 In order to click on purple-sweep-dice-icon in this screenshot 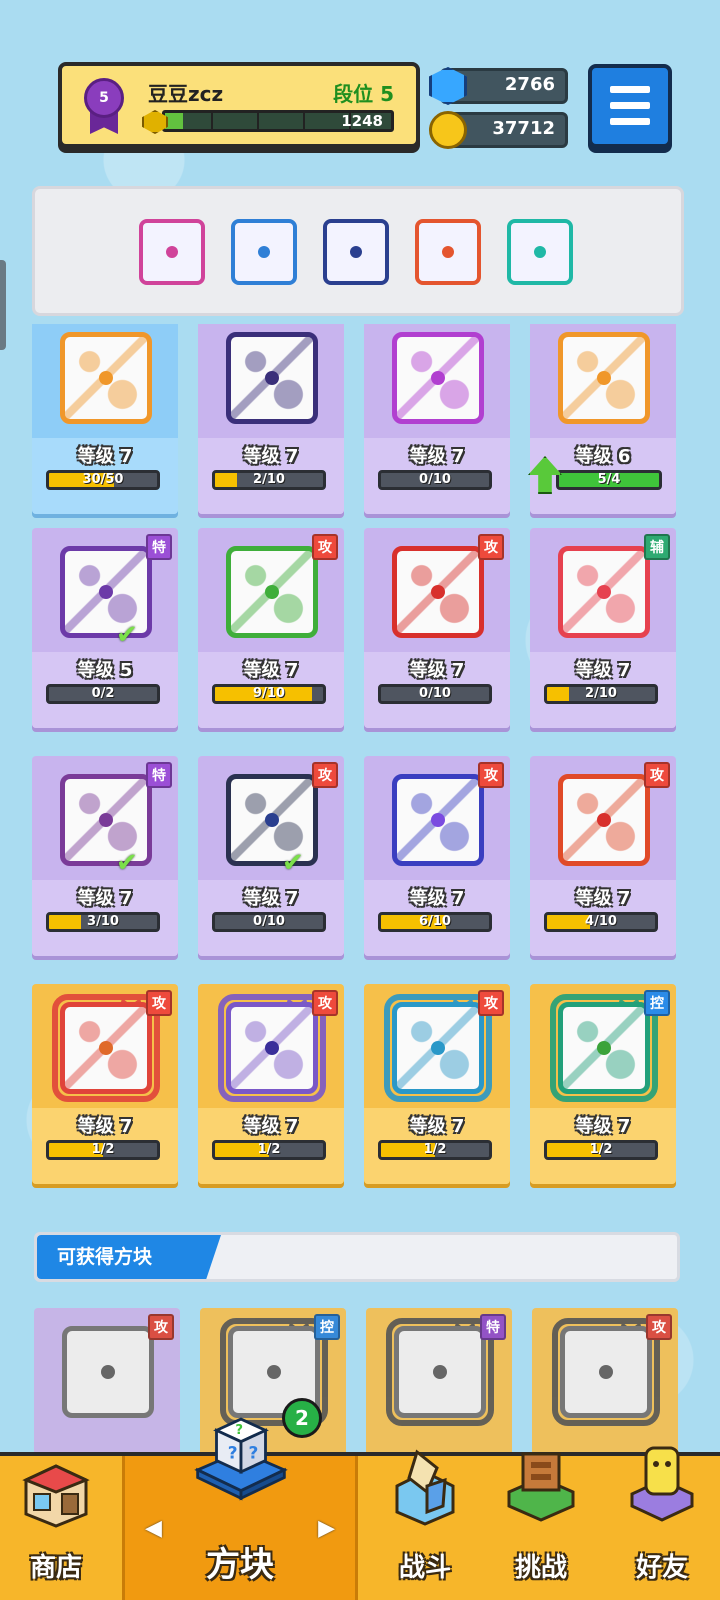, I will do `click(172, 252)`.